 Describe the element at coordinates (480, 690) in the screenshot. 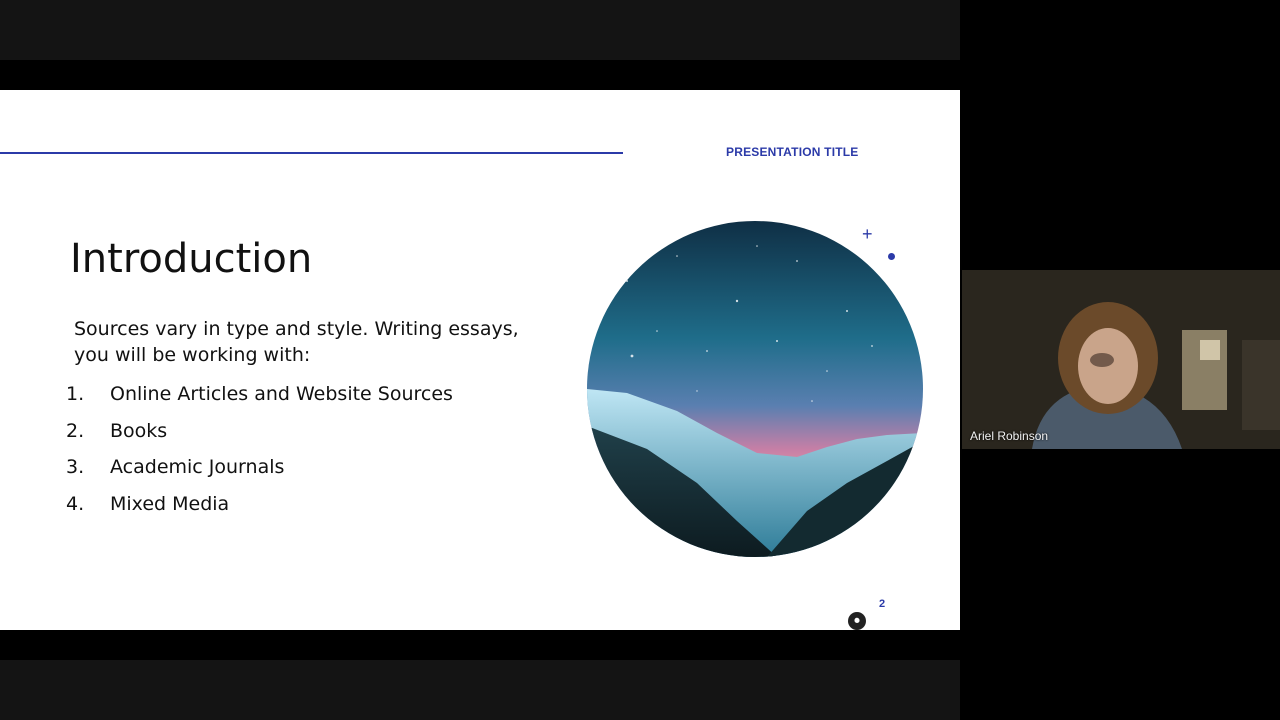

I see `bottom-letterbox` at that location.